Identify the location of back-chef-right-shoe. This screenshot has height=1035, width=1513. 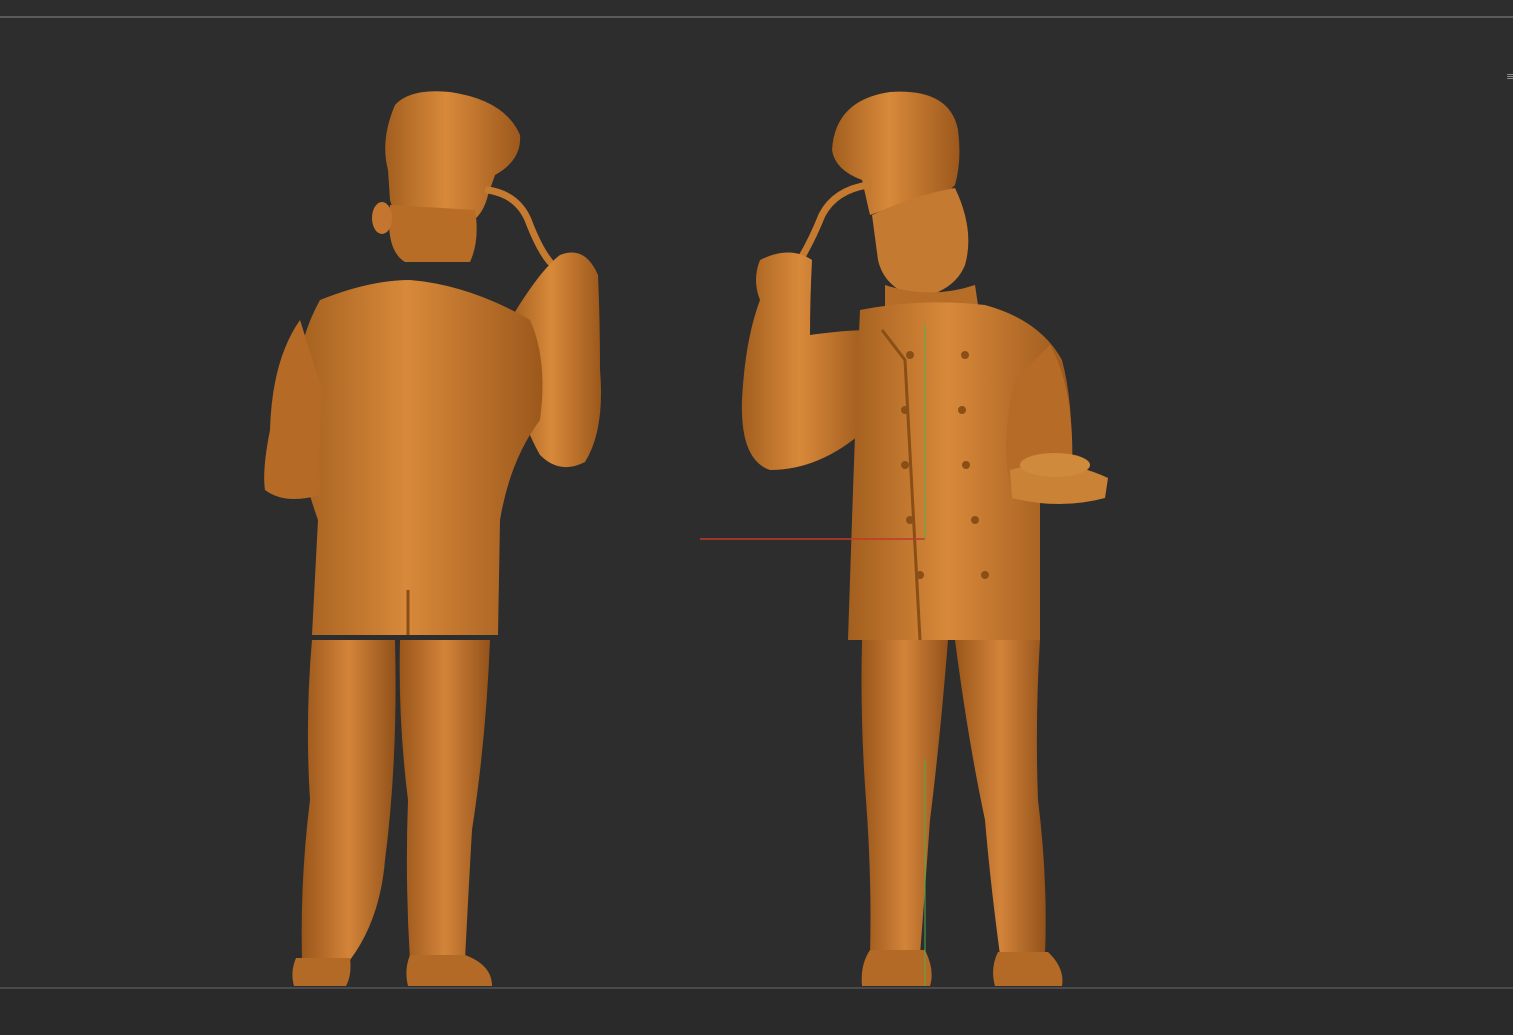
(449, 970).